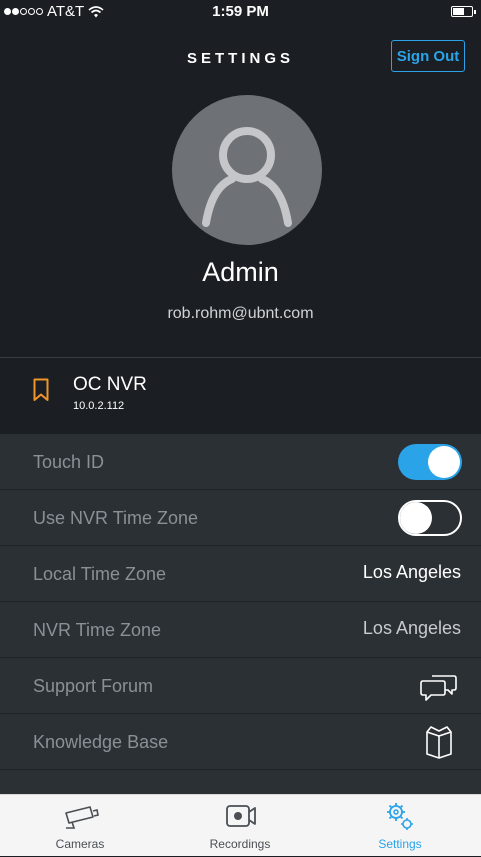 This screenshot has width=481, height=857. What do you see at coordinates (240, 272) in the screenshot?
I see `user-name: Admin` at bounding box center [240, 272].